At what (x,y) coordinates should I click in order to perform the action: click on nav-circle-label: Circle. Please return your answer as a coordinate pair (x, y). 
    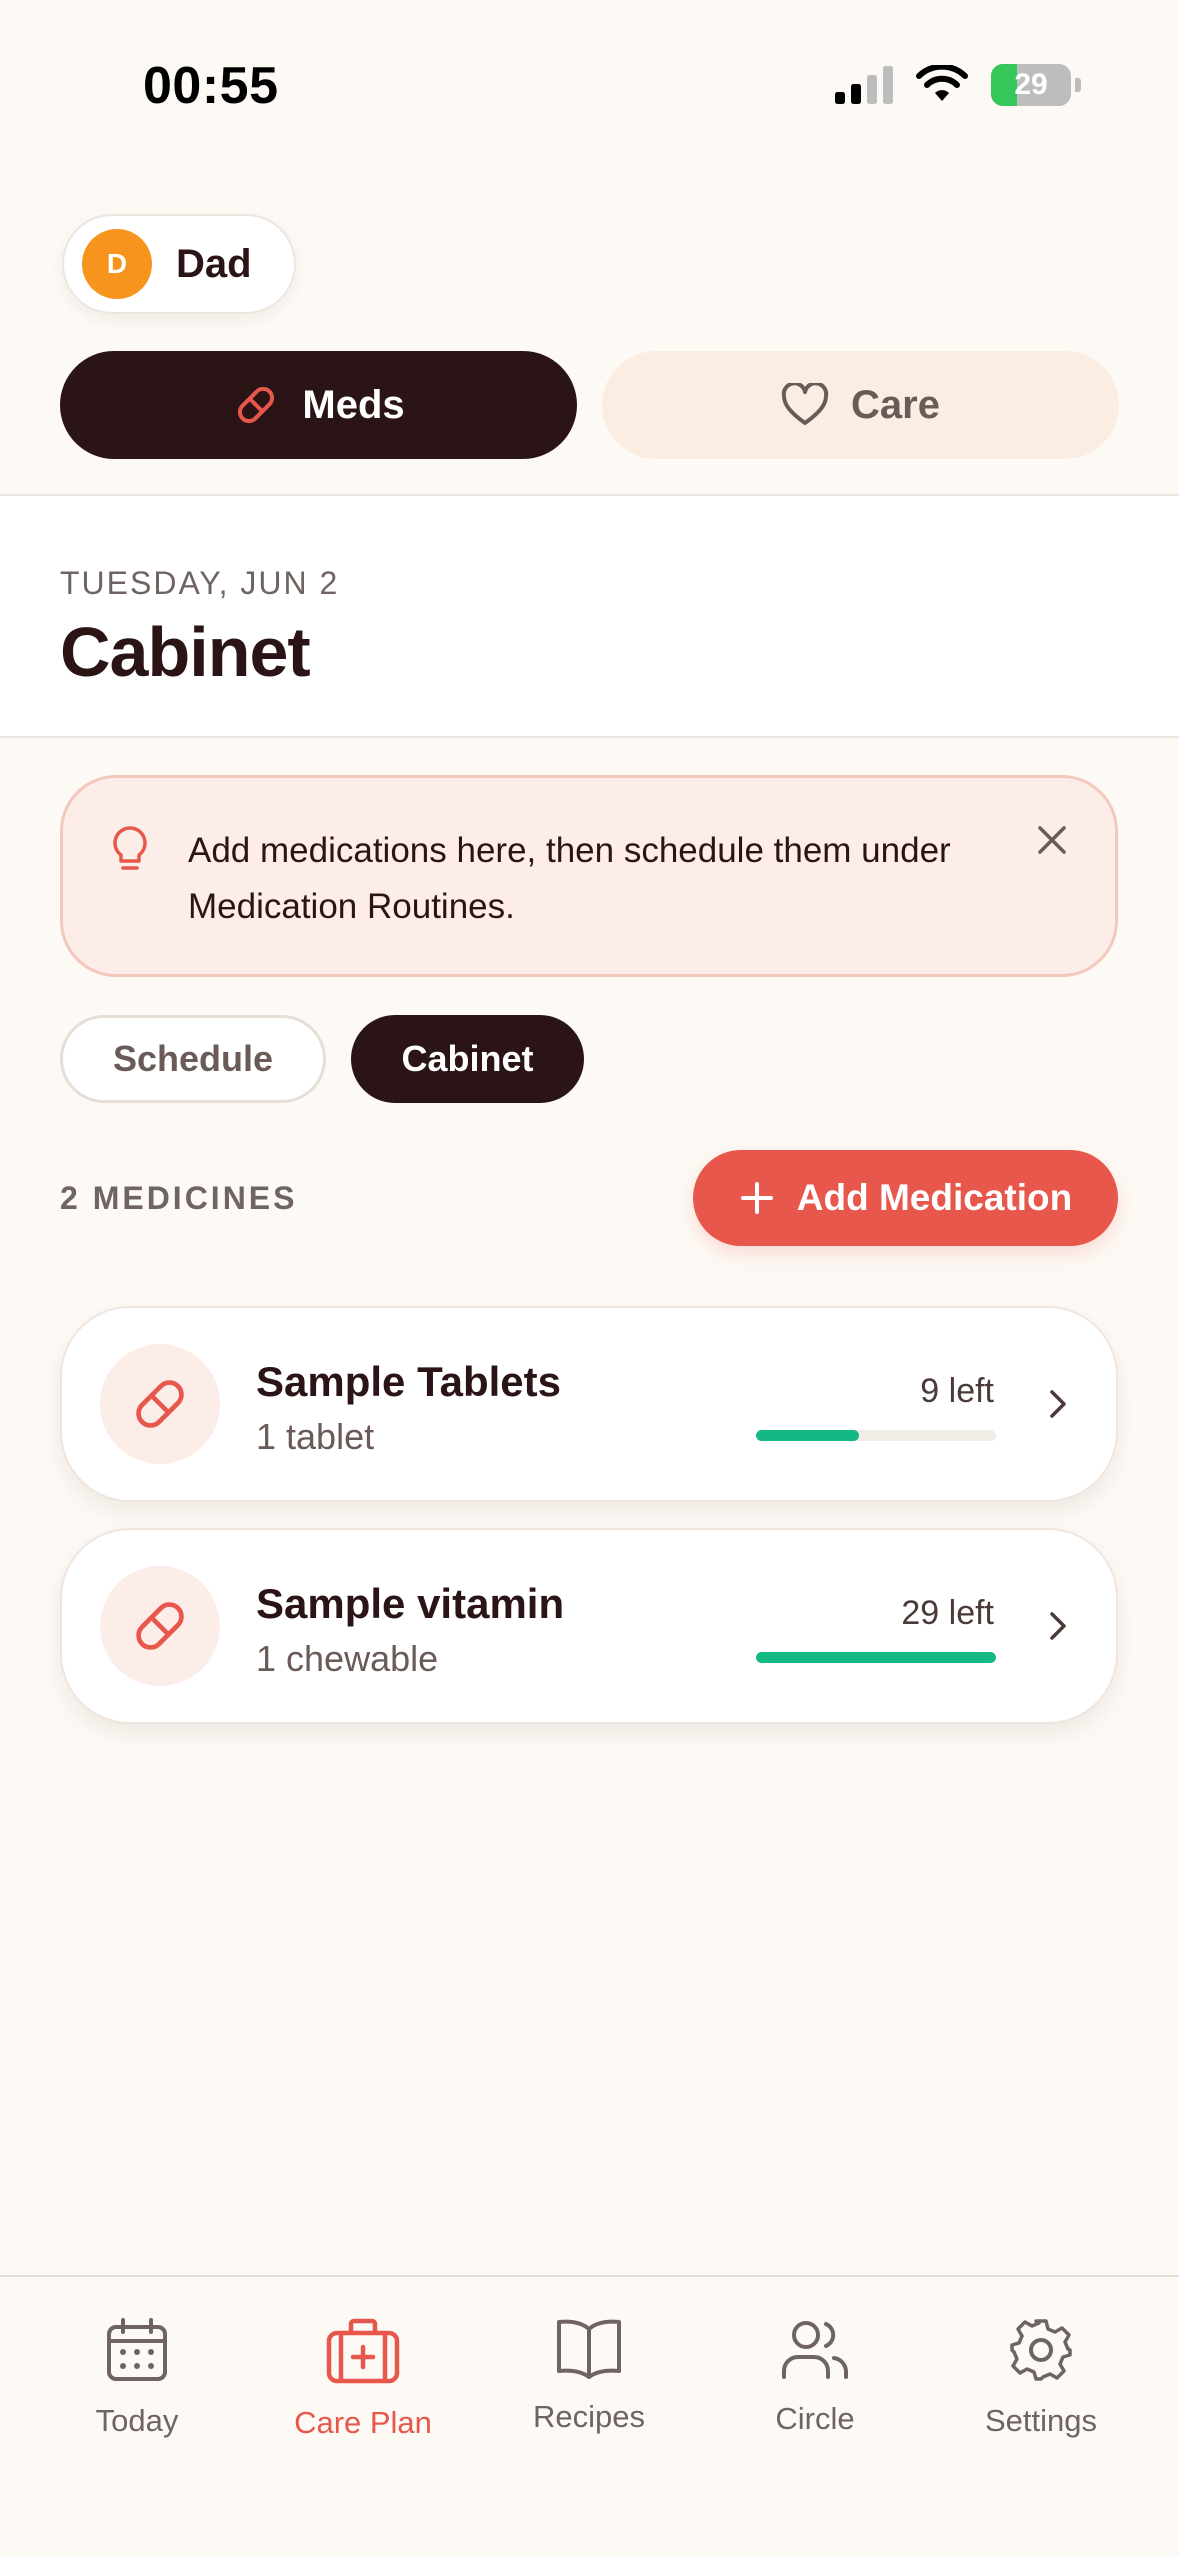
    Looking at the image, I should click on (815, 2418).